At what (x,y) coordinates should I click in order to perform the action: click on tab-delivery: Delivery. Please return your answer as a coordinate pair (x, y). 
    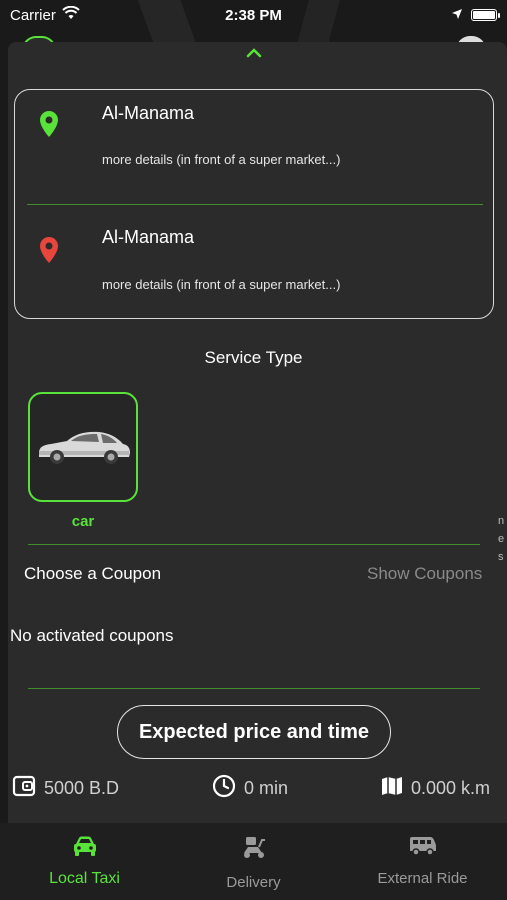
    Looking at the image, I should click on (253, 861).